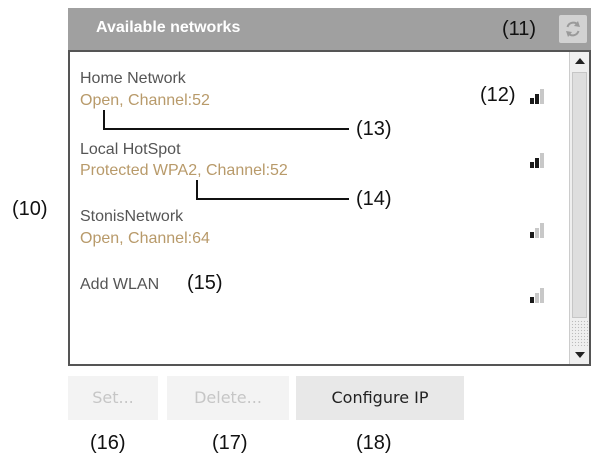  Describe the element at coordinates (130, 149) in the screenshot. I see `network-name: Local HotSpot` at that location.